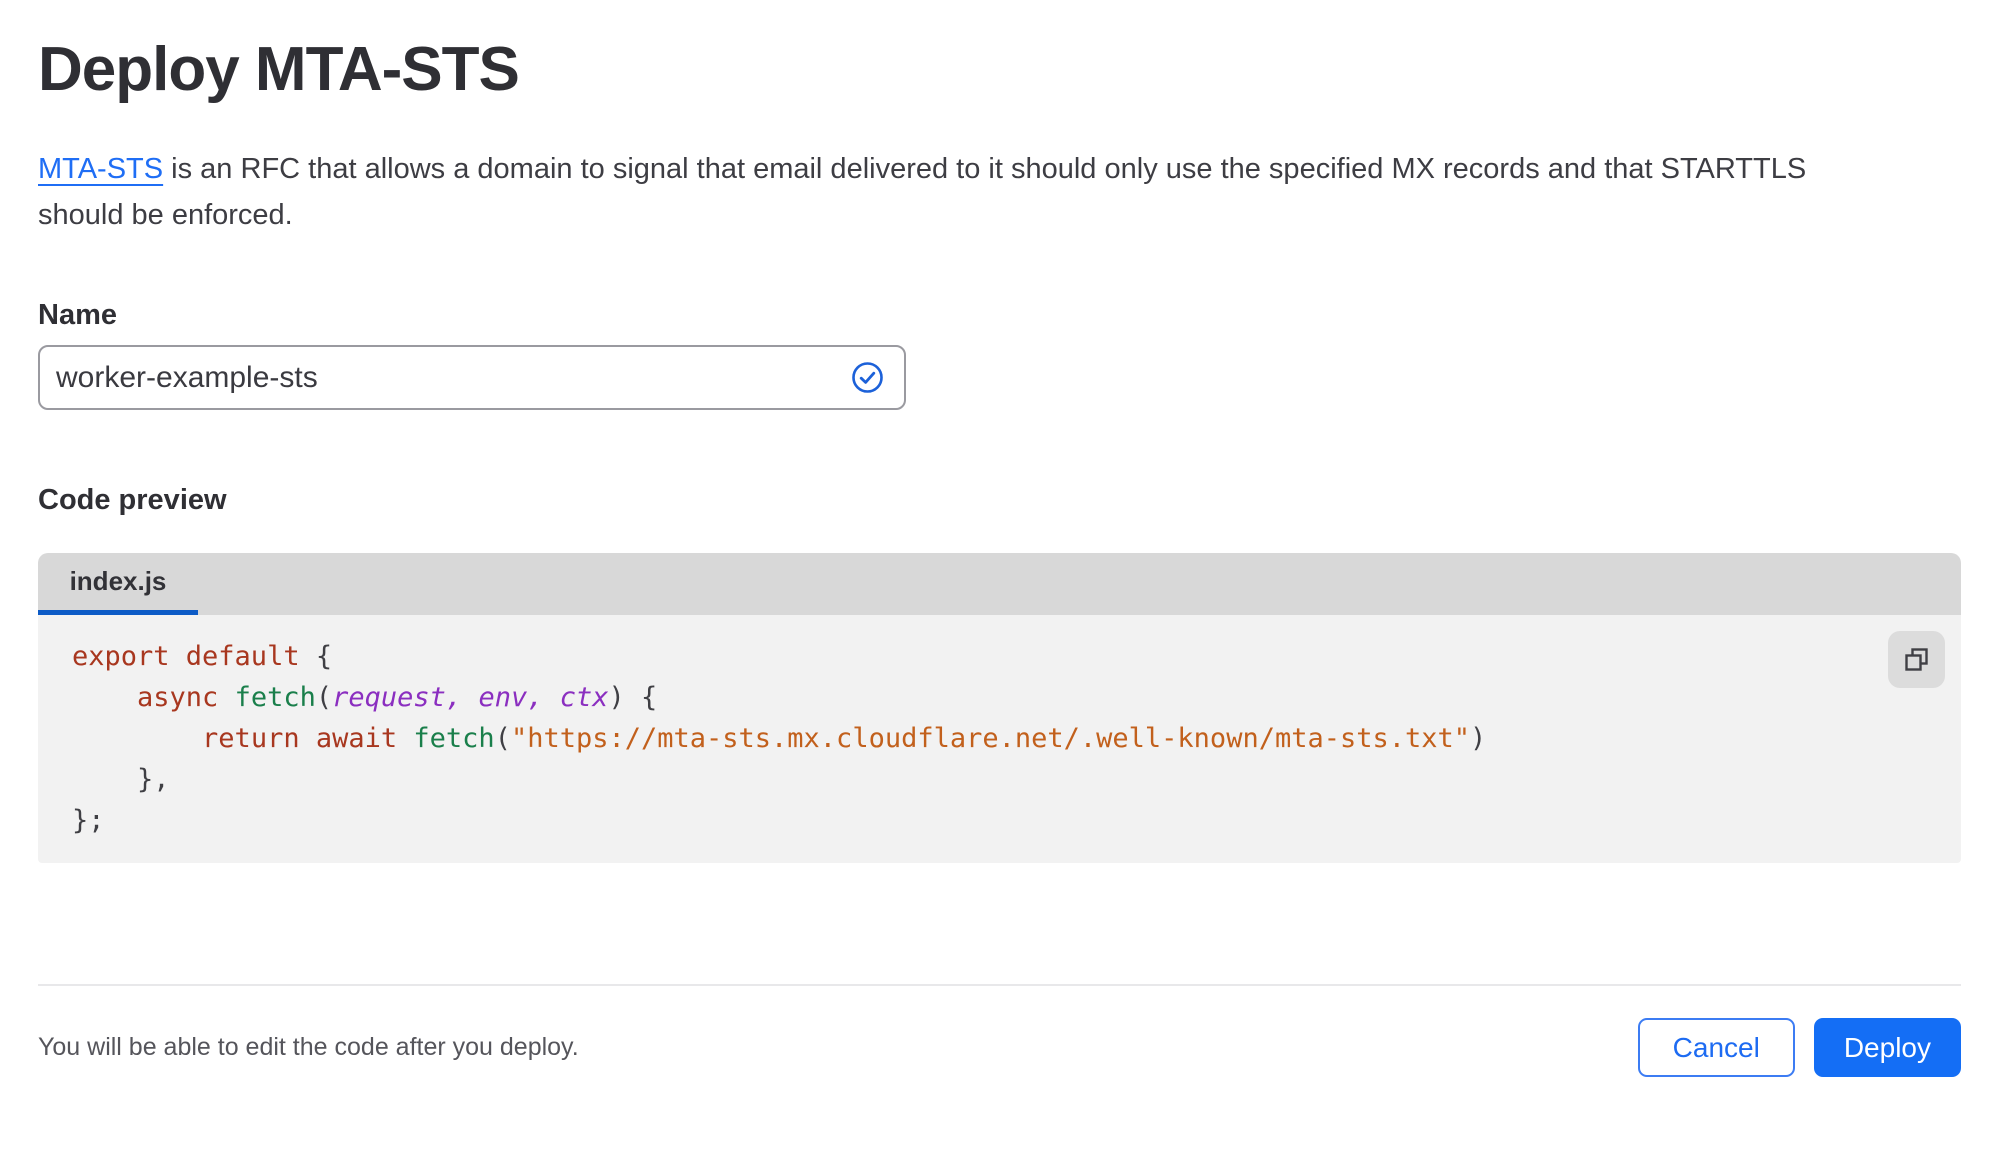  What do you see at coordinates (165, 215) in the screenshot?
I see `description-line2: should be enforced.` at bounding box center [165, 215].